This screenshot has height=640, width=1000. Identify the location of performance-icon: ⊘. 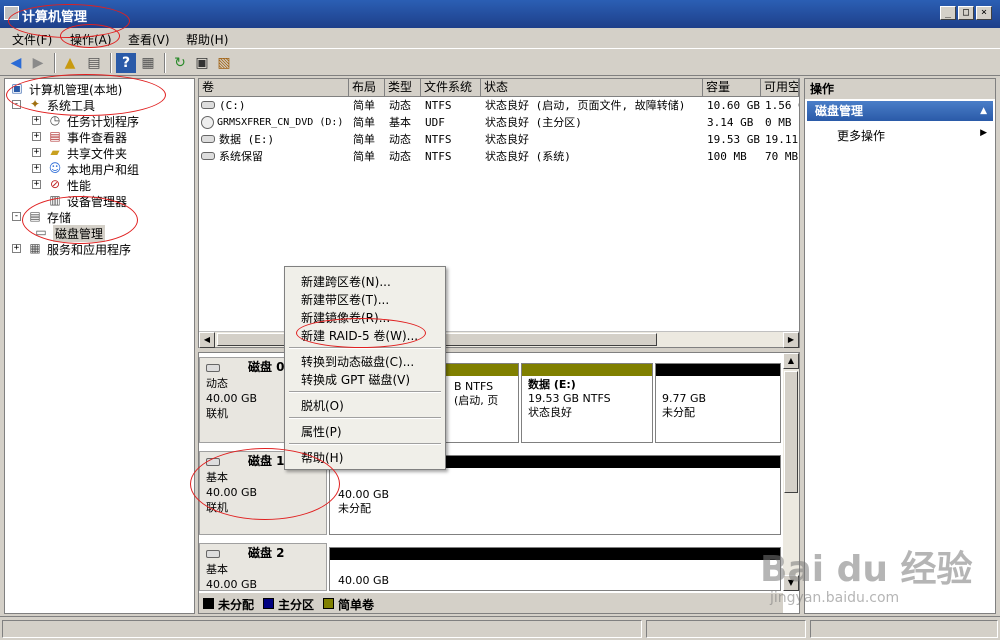
(55, 184).